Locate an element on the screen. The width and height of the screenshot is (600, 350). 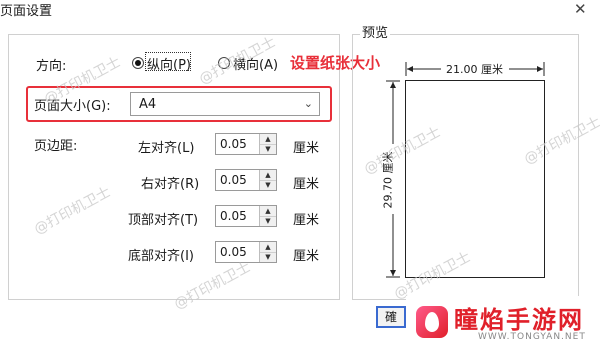
portrait-radio is located at coordinates (138, 63).